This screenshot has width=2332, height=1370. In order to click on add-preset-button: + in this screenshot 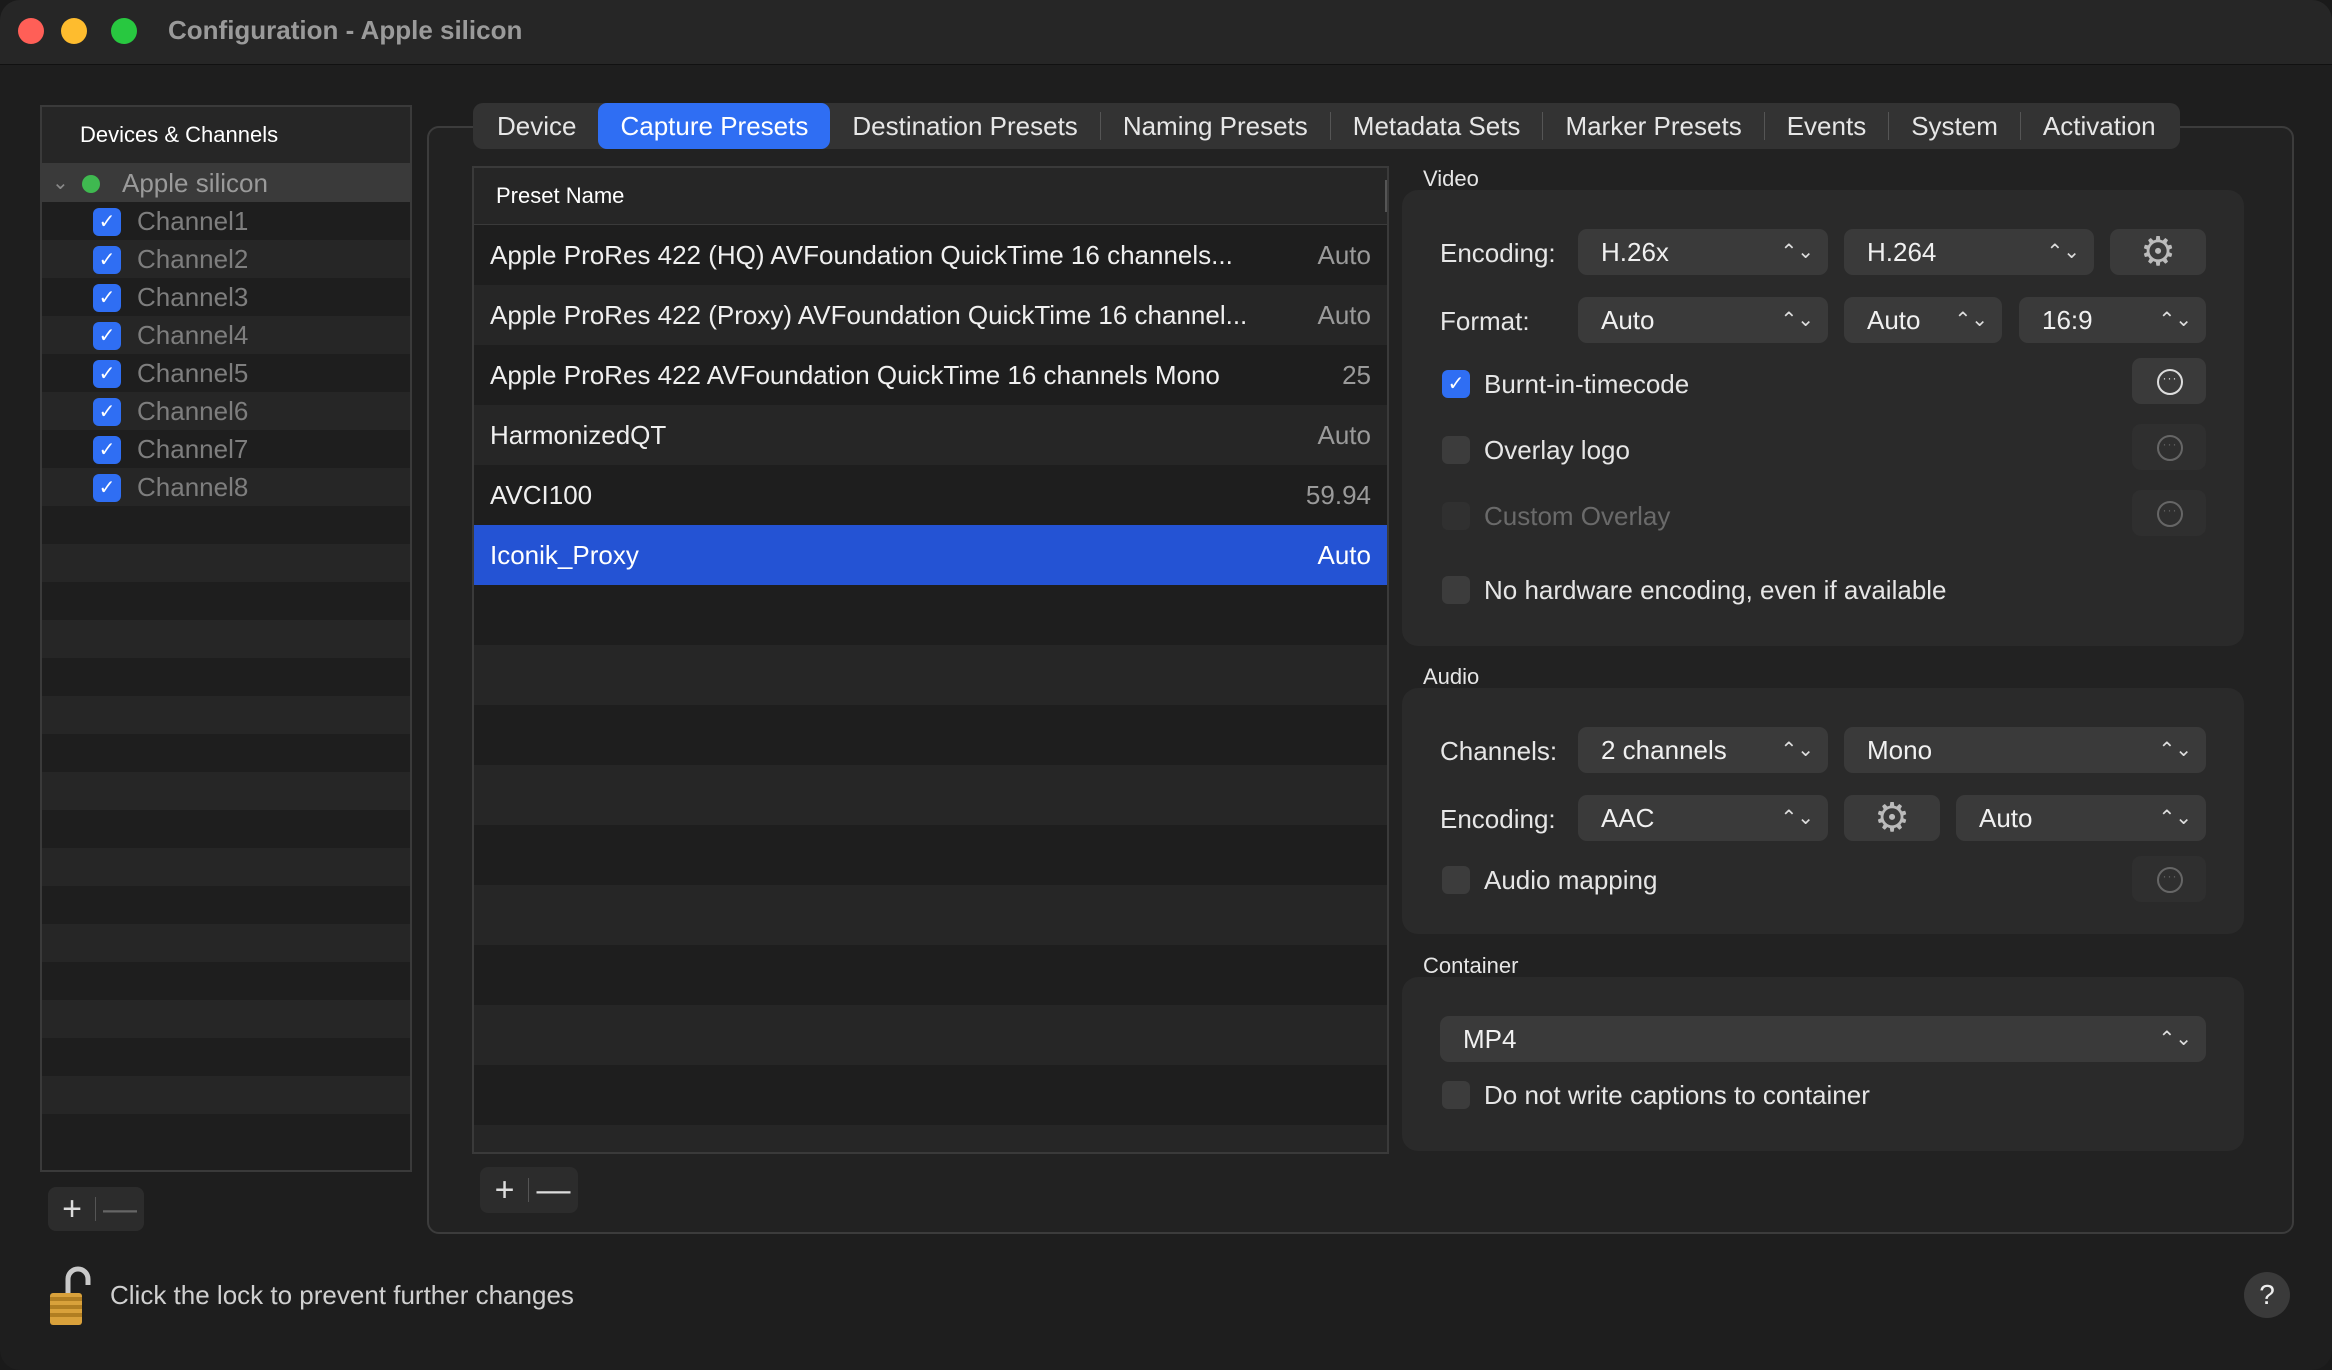, I will do `click(504, 1190)`.